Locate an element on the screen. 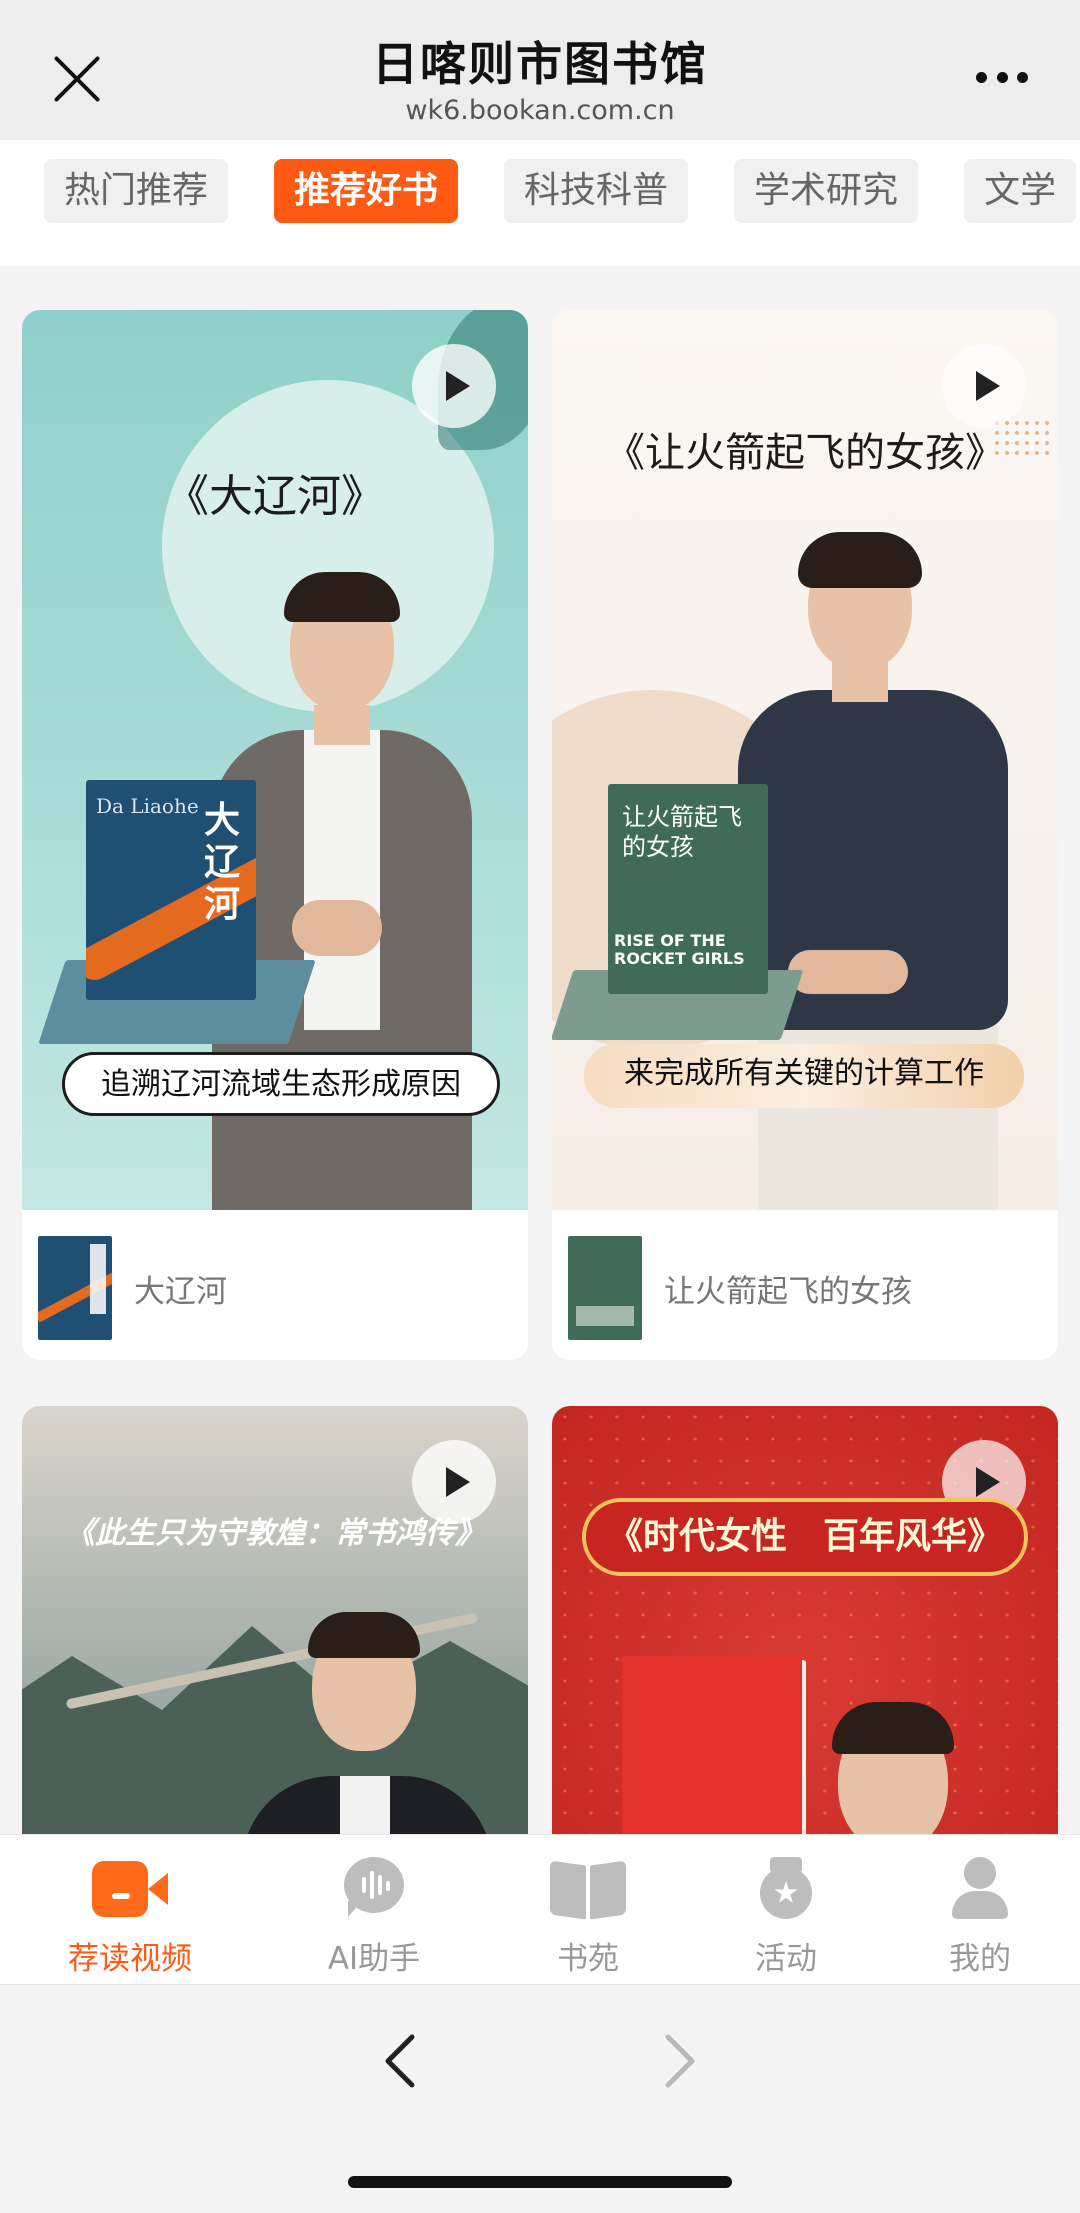 This screenshot has width=1080, height=2213. category-tabs: 热门推荐 推荐好书 科技科普 学术研究 文学 is located at coordinates (560, 191).